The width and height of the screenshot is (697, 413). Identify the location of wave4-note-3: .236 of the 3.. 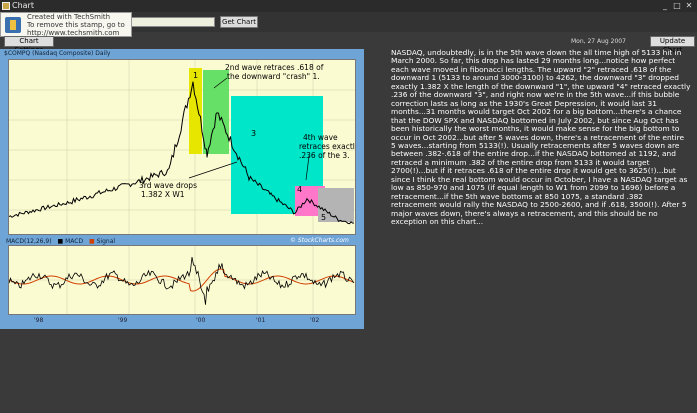
(324, 155).